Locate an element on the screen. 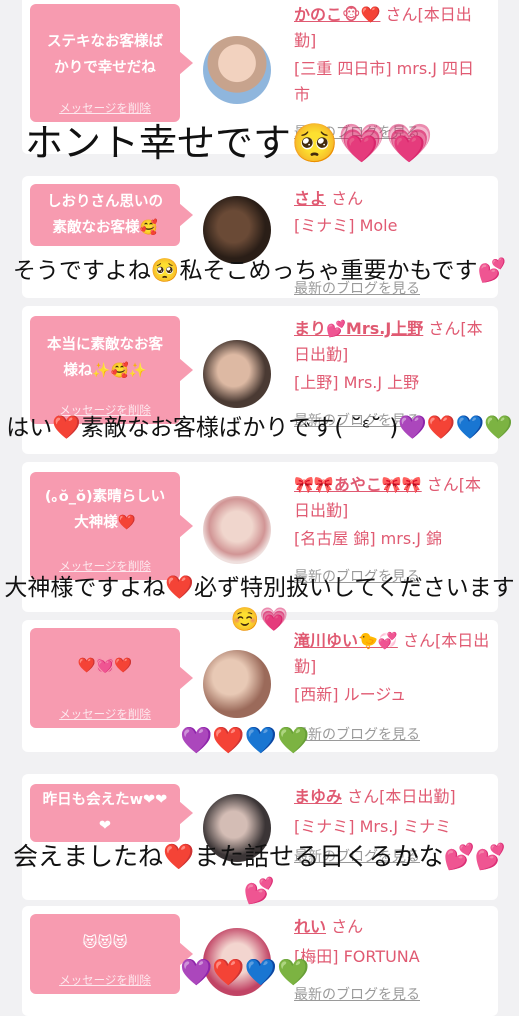 This screenshot has width=519, height=1016. cast-name-line: まり💕Mrs.J上野 さん[本日出勤] is located at coordinates (394, 342).